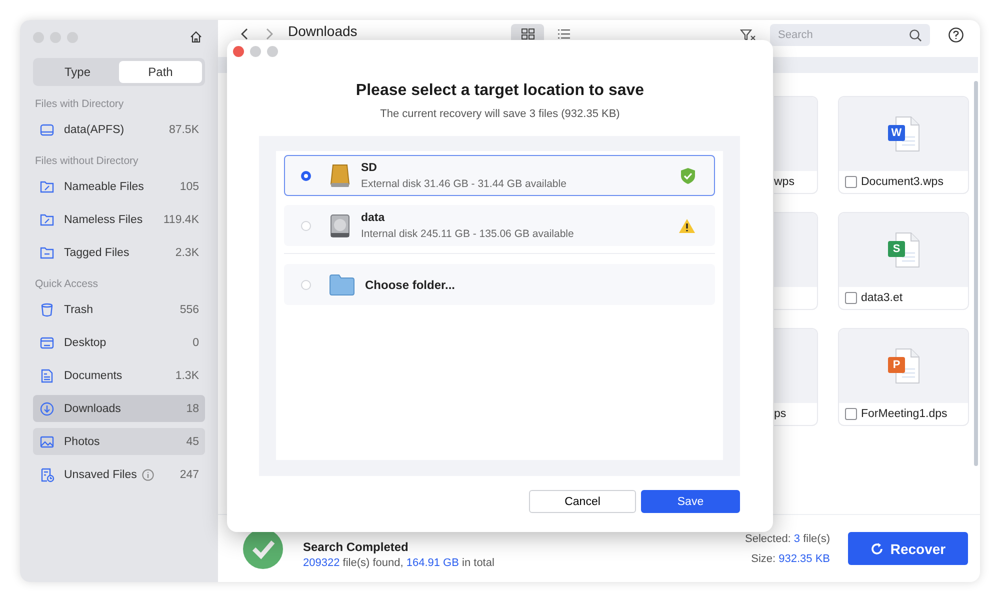  Describe the element at coordinates (196, 37) in the screenshot. I see `home-icon` at that location.